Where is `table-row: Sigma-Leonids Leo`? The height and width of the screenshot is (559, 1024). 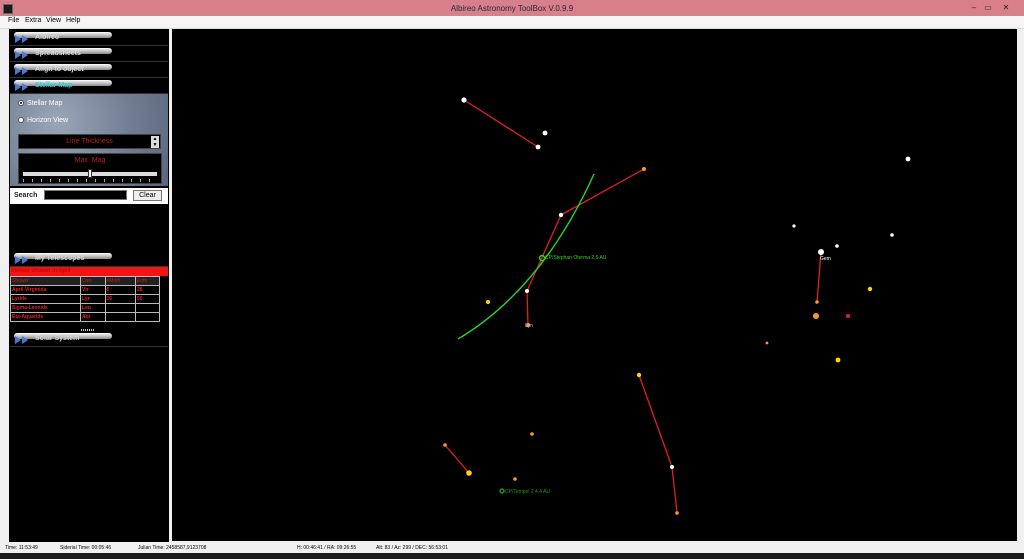
table-row: Sigma-Leonids Leo is located at coordinates (85, 308).